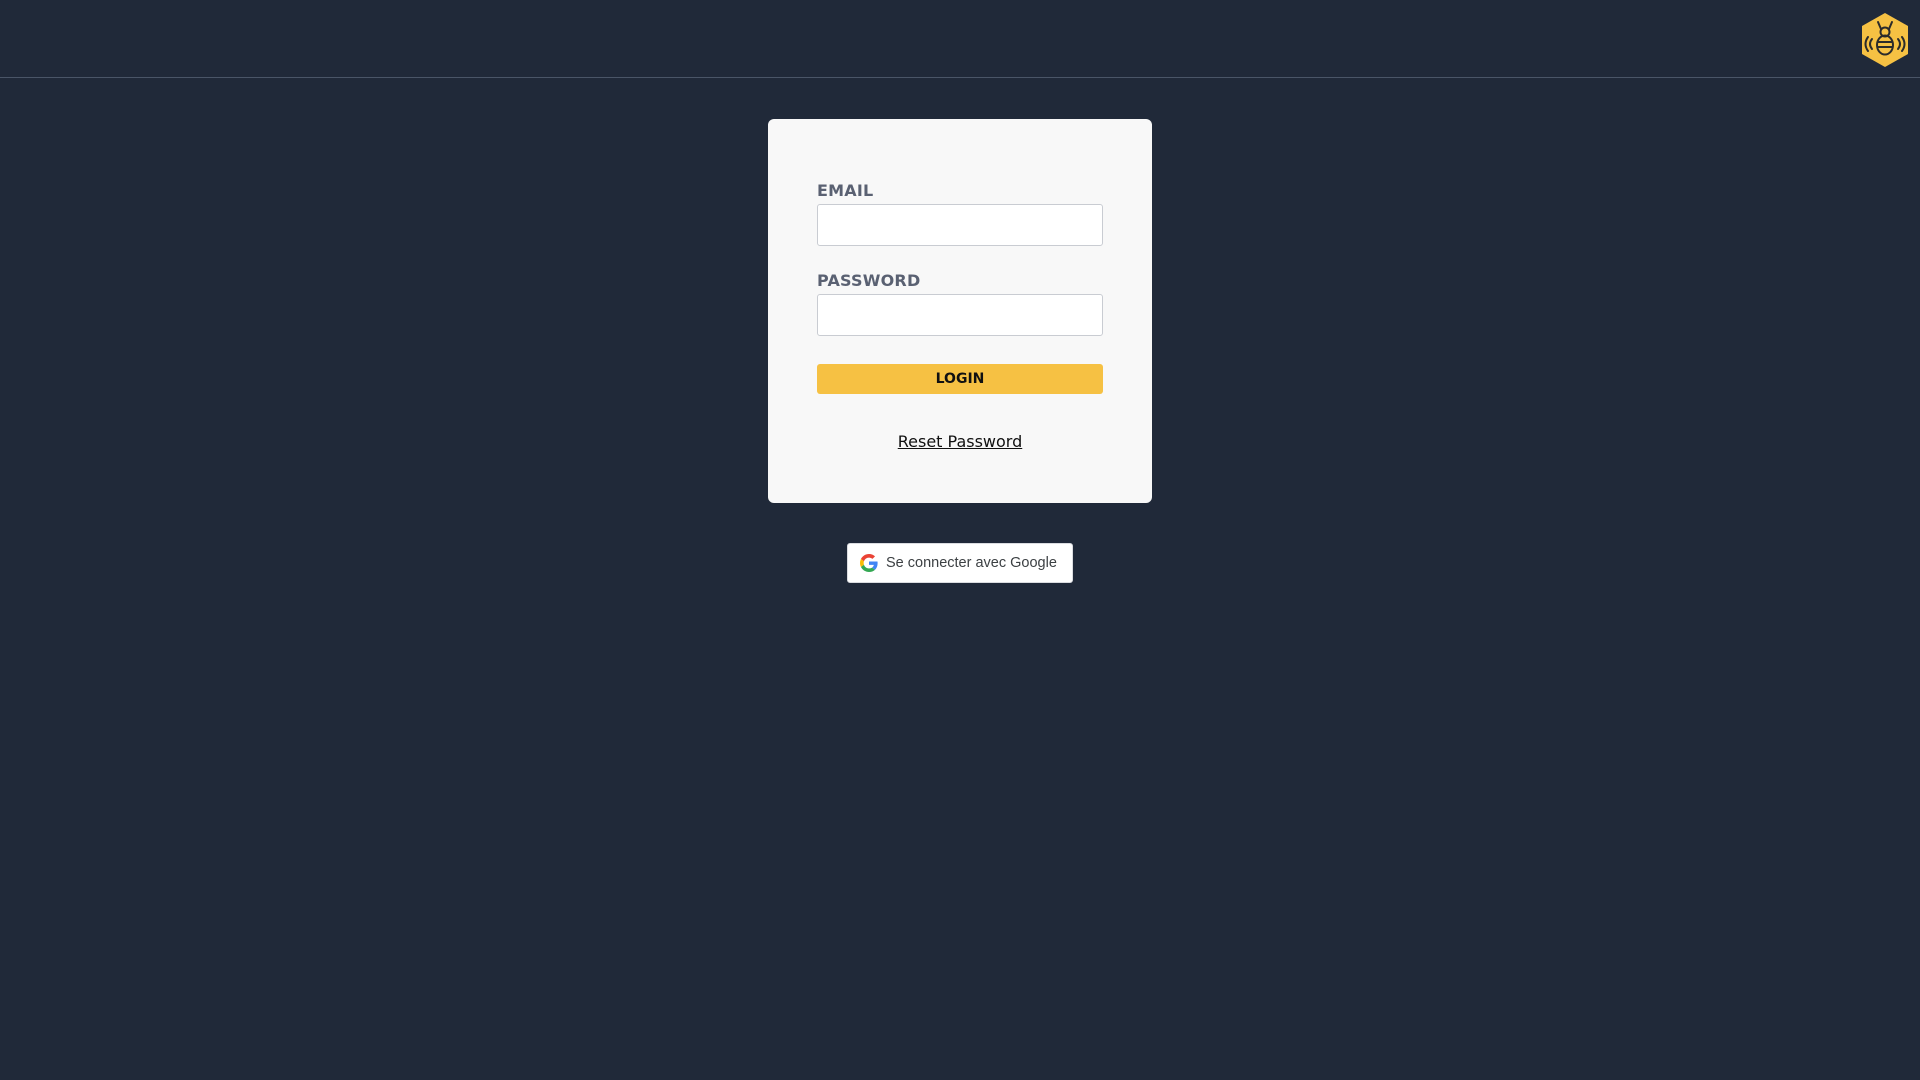 The image size is (1920, 1080). I want to click on reset-password-link: Reset Password, so click(960, 441).